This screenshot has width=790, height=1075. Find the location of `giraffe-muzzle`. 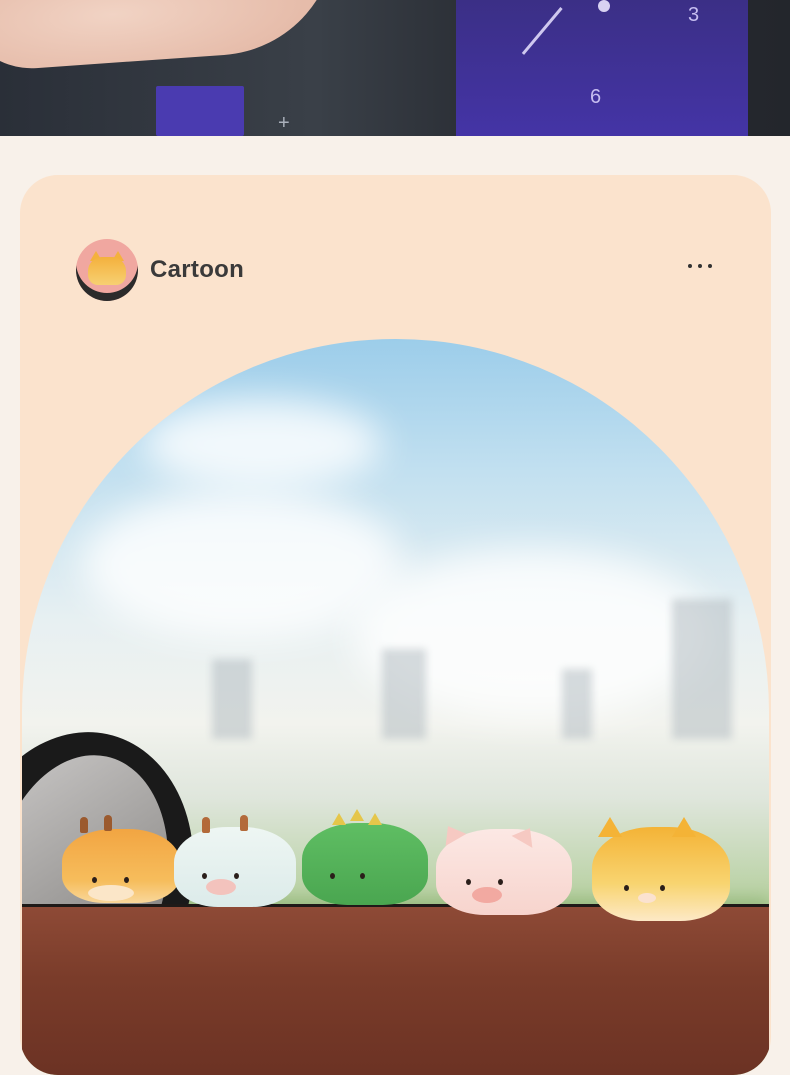

giraffe-muzzle is located at coordinates (111, 893).